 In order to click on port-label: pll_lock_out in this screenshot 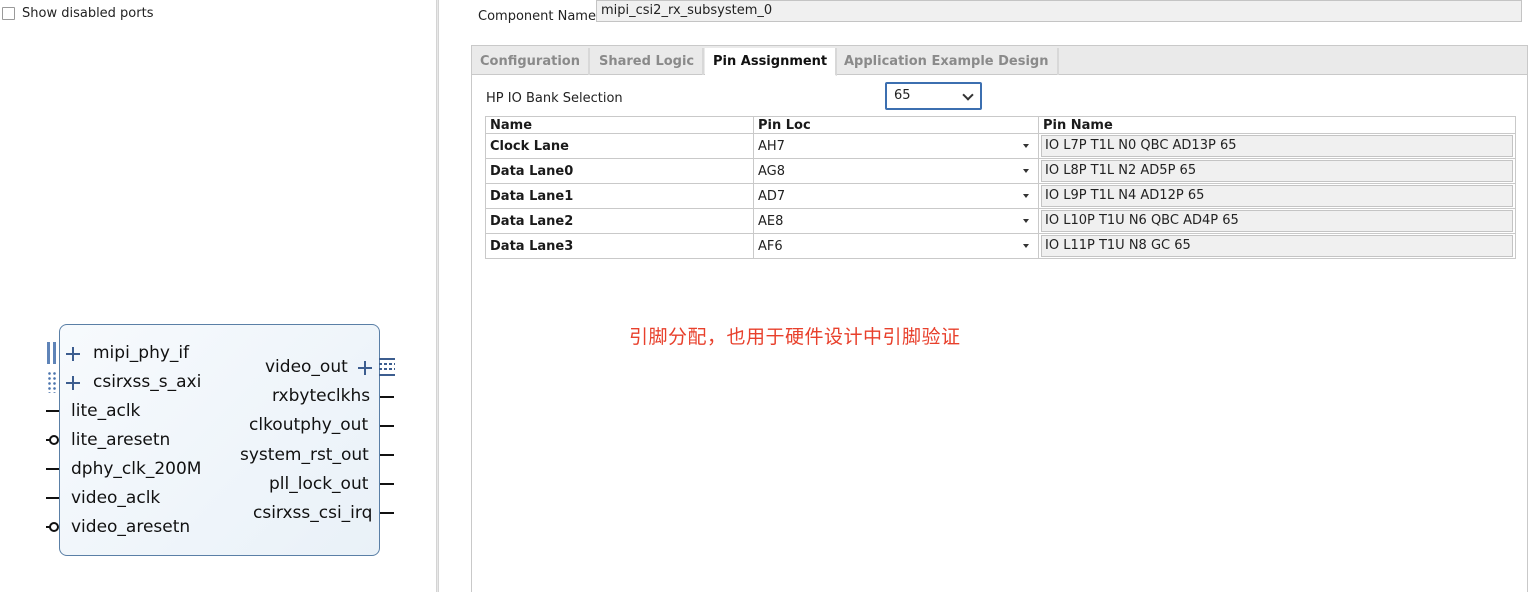, I will do `click(319, 484)`.